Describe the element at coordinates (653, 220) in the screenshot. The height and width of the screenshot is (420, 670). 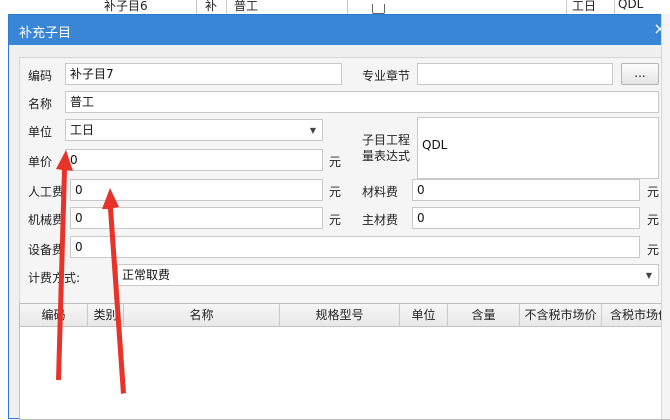
I see `main-material-unit: 元` at that location.